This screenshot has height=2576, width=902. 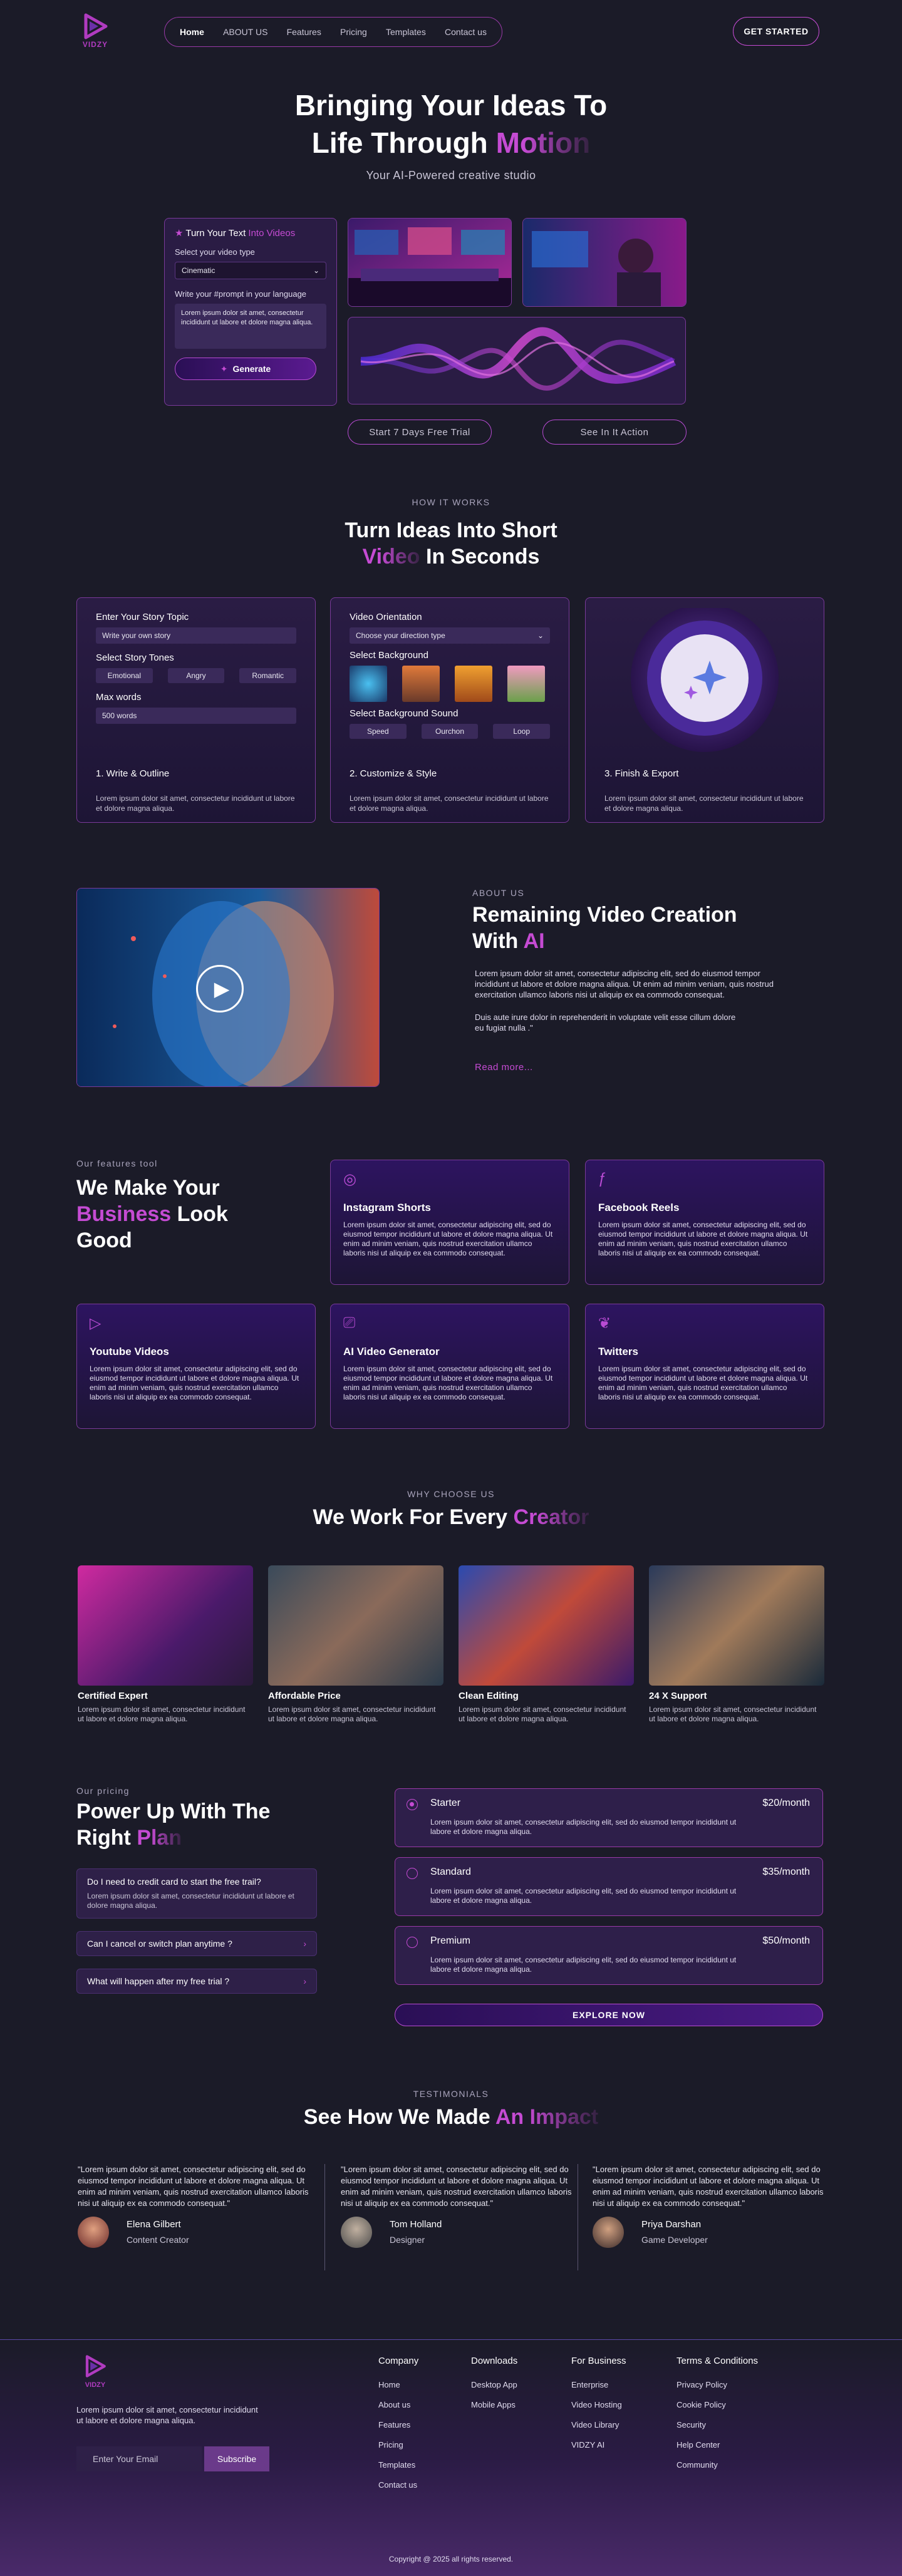 What do you see at coordinates (124, 675) in the screenshot?
I see `tone-emotional: Emotional` at bounding box center [124, 675].